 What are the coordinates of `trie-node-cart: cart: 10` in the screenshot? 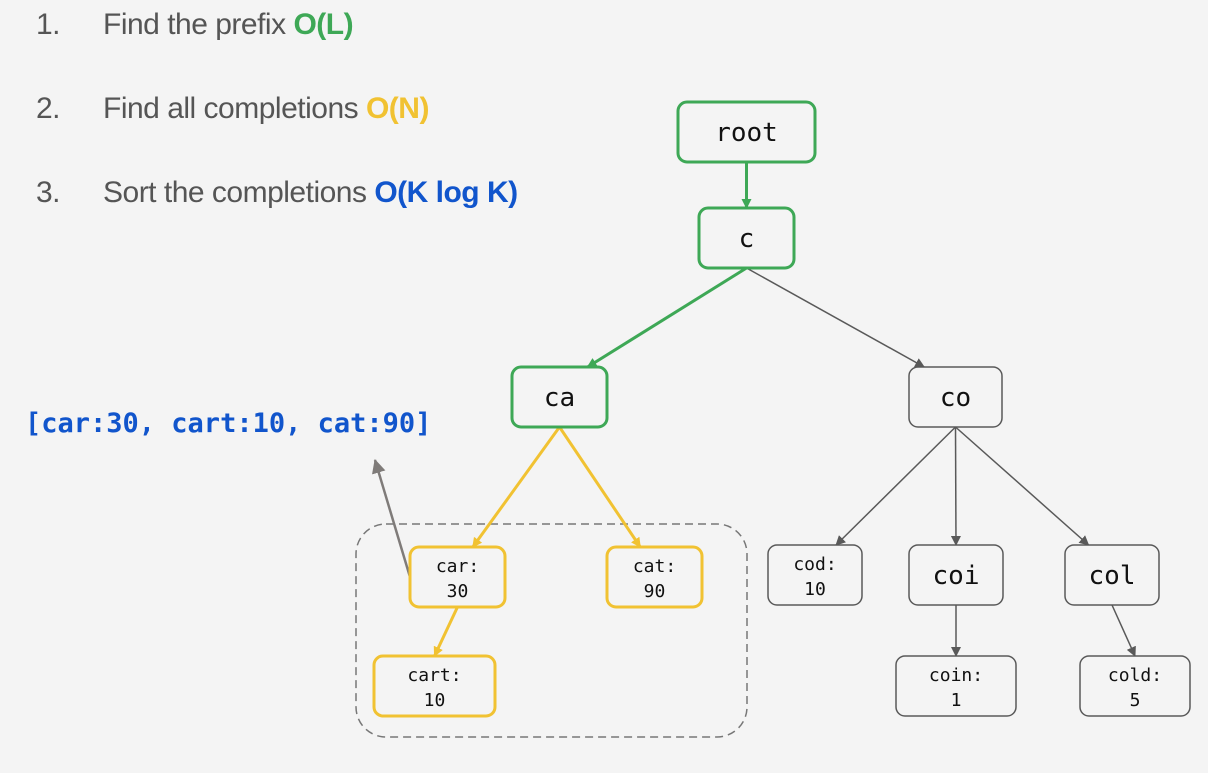 It's located at (434, 686).